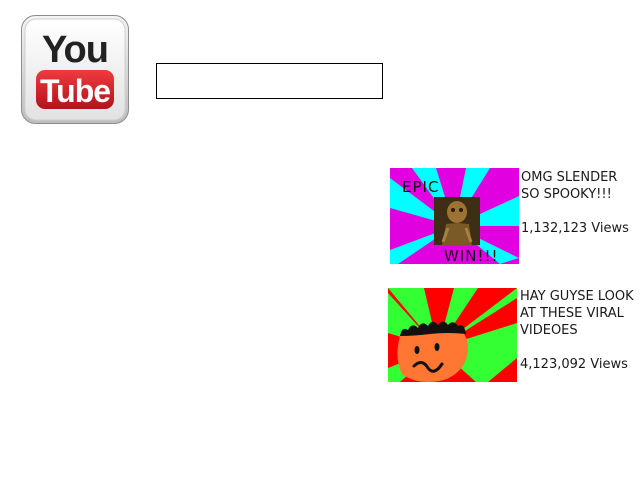 This screenshot has width=640, height=480. Describe the element at coordinates (452, 335) in the screenshot. I see `video-thumbnail` at that location.